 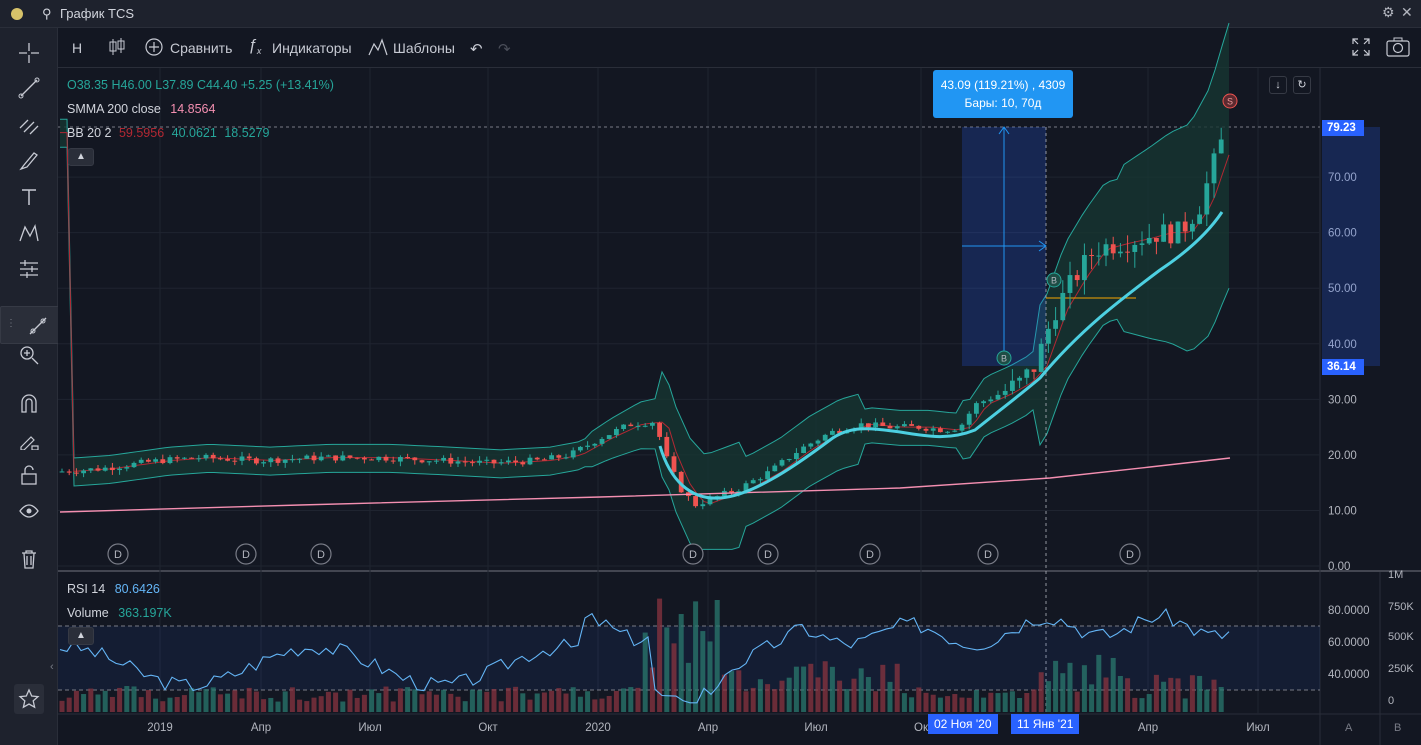 What do you see at coordinates (29, 475) in the screenshot?
I see `unlock-icon` at bounding box center [29, 475].